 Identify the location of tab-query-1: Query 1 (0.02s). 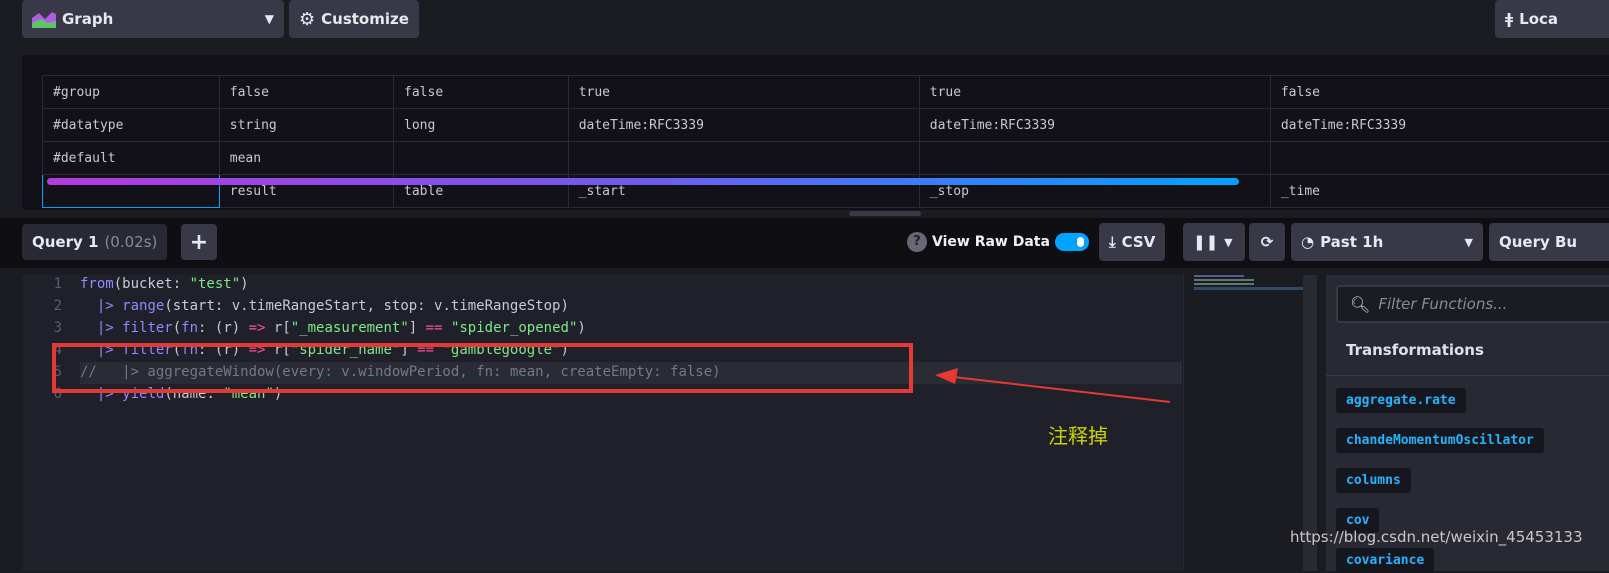
(94, 242).